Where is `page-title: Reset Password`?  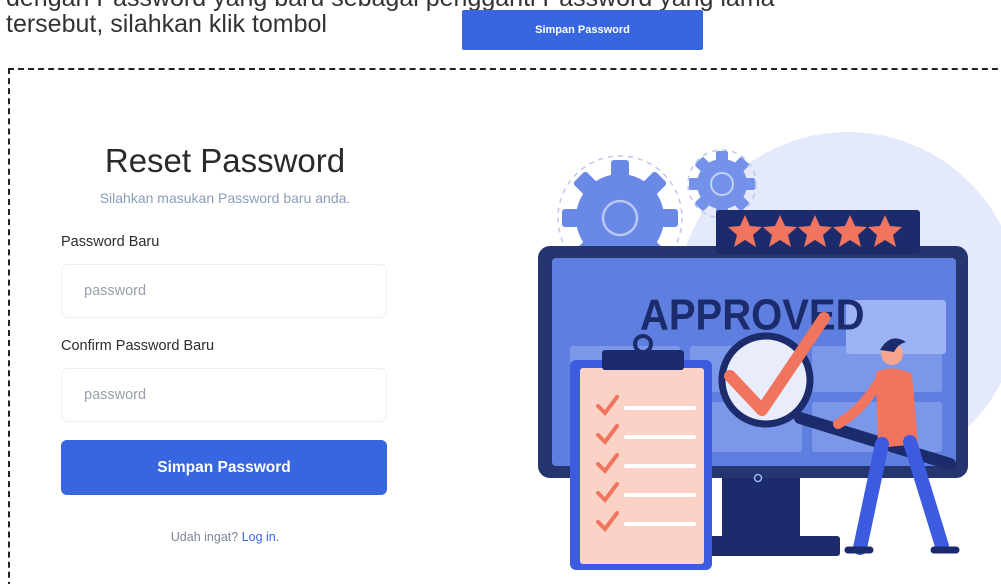
page-title: Reset Password is located at coordinates (225, 160).